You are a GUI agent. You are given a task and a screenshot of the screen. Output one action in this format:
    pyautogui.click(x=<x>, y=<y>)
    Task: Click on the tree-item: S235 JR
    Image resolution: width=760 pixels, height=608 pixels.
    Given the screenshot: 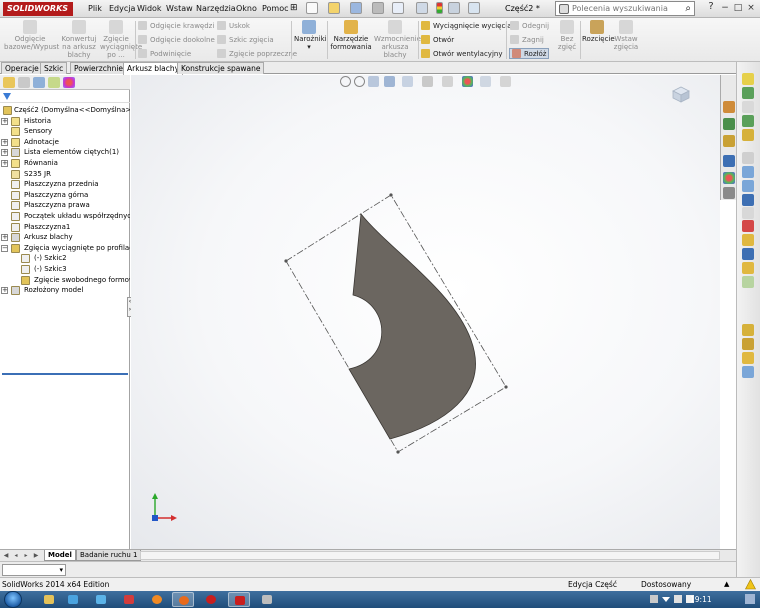 What is the action you would take?
    pyautogui.click(x=65, y=174)
    